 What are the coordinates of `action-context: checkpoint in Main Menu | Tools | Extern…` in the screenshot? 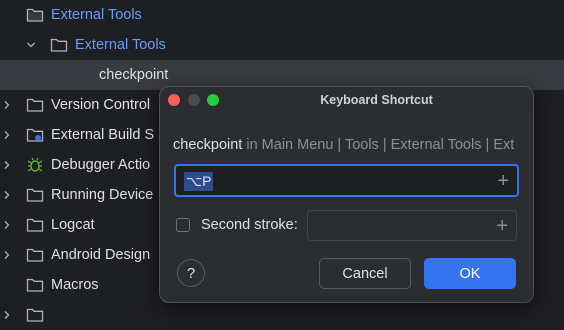 It's located at (343, 145).